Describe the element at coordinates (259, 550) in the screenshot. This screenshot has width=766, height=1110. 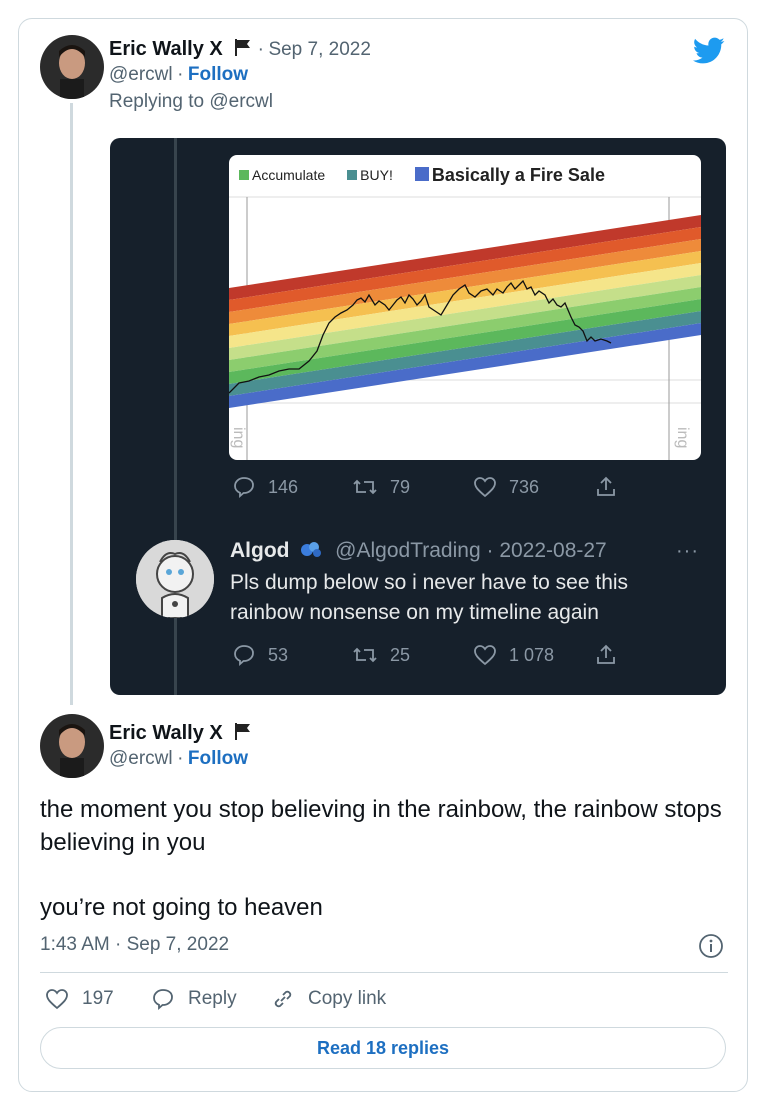
I see `quoted-name: Algod` at that location.